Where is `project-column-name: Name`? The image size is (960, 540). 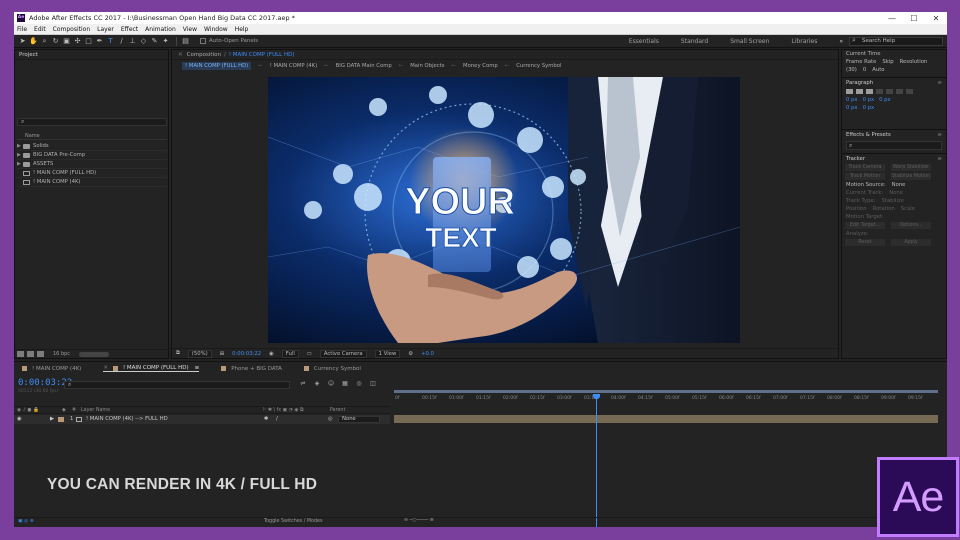
project-column-name: Name is located at coordinates (92, 136).